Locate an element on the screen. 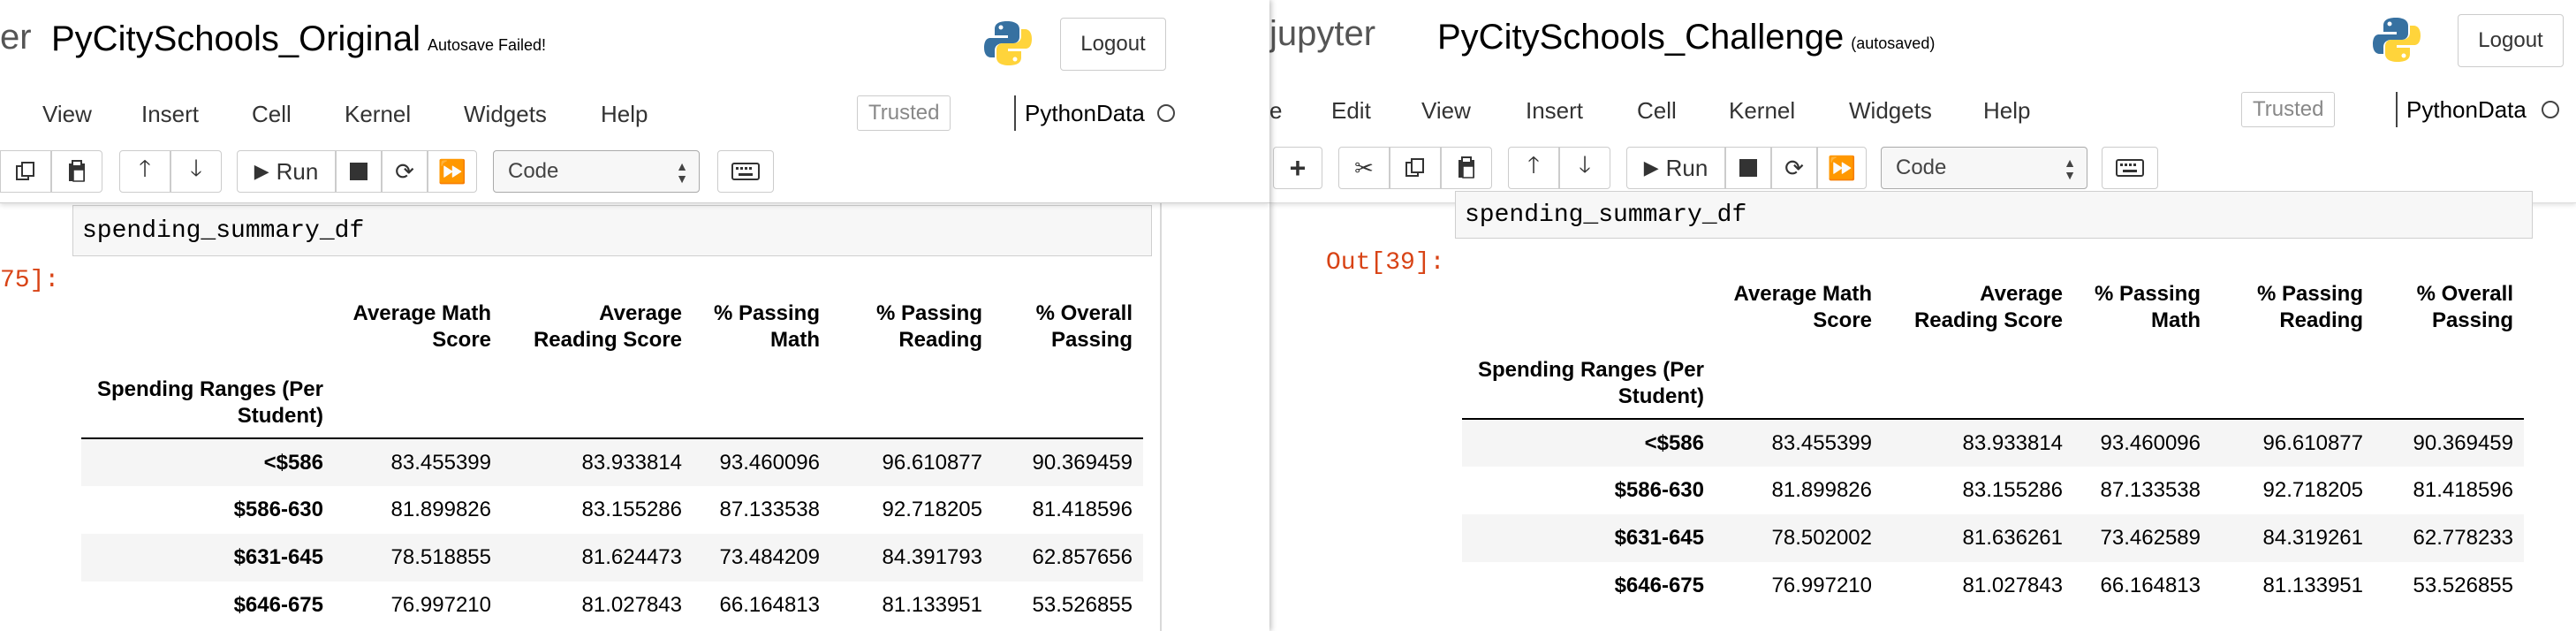 The image size is (2576, 631). cell-value: 83.155286 is located at coordinates (2012, 490).